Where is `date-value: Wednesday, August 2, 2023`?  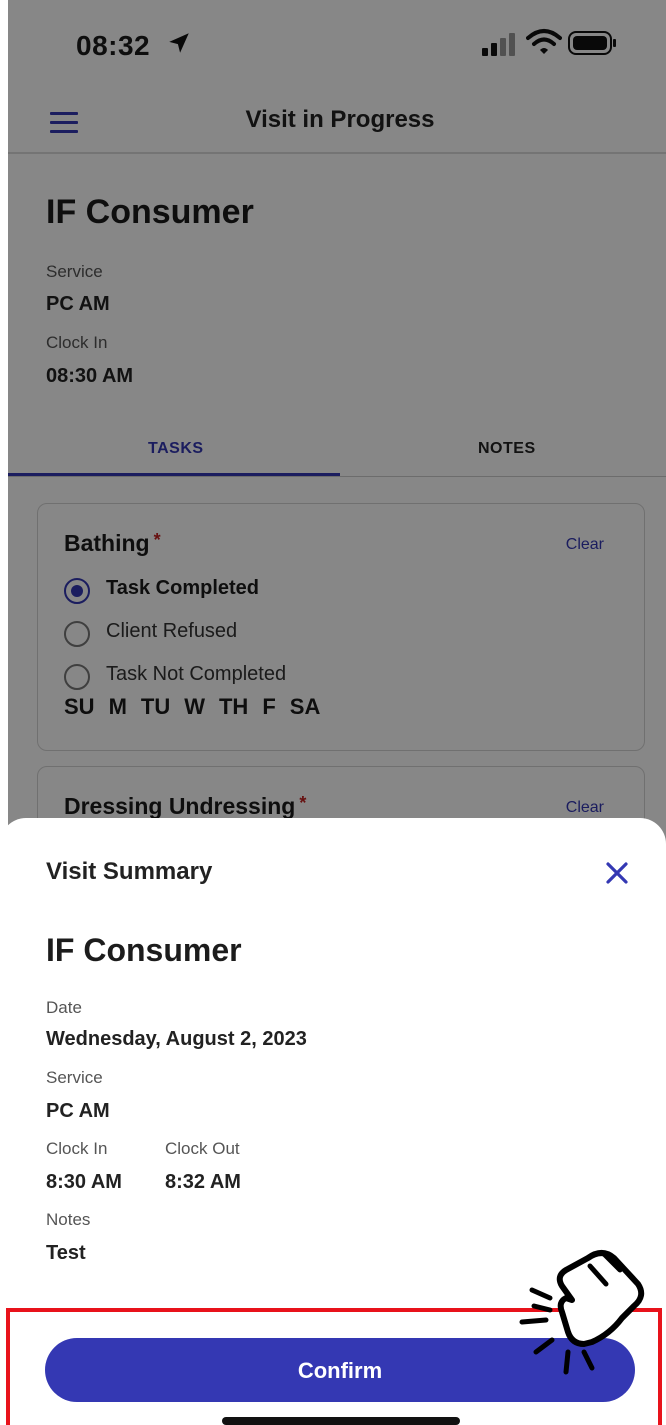
date-value: Wednesday, August 2, 2023 is located at coordinates (176, 1039).